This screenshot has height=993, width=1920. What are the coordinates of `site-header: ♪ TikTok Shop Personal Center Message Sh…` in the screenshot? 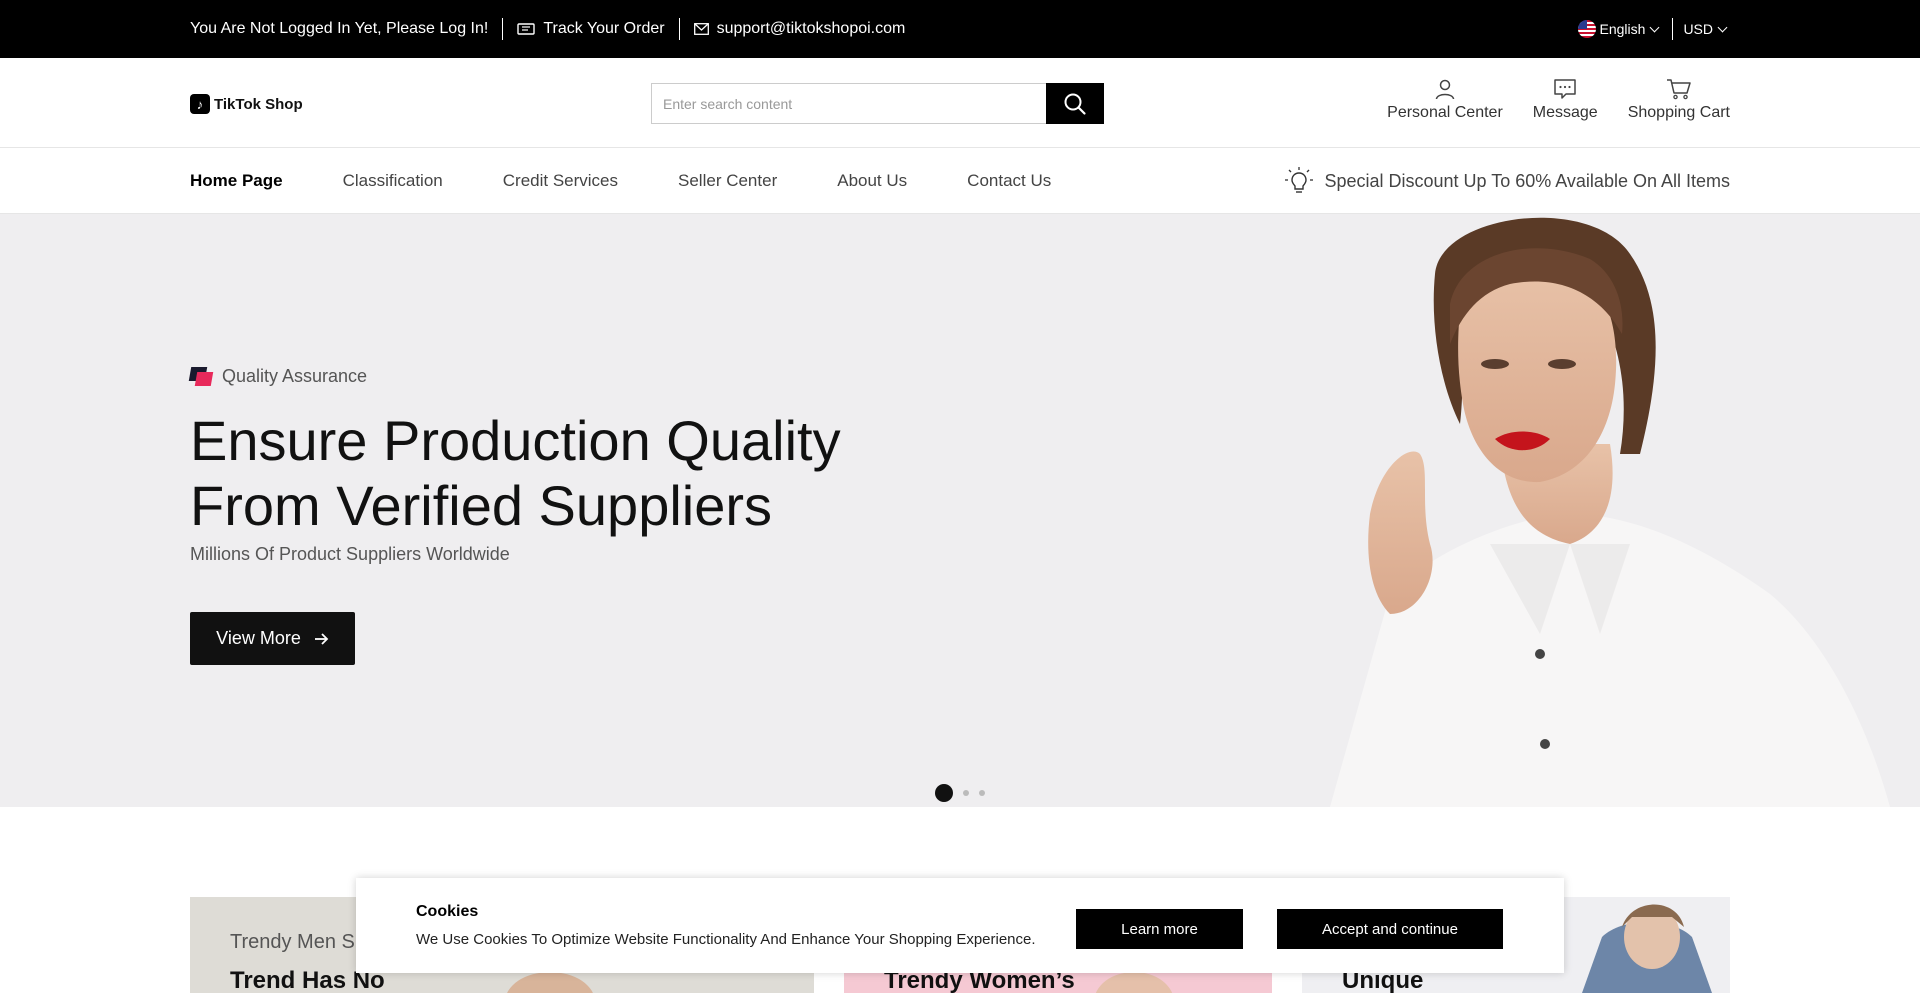 It's located at (960, 103).